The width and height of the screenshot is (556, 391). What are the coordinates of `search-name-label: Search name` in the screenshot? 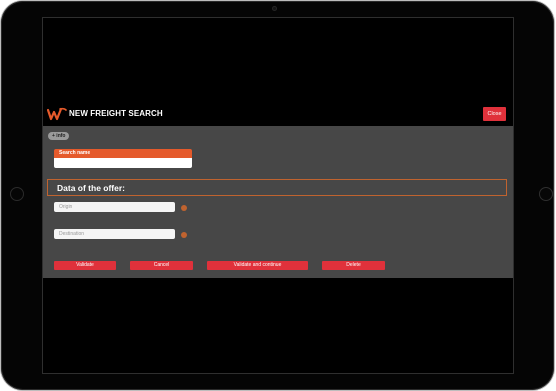 It's located at (123, 153).